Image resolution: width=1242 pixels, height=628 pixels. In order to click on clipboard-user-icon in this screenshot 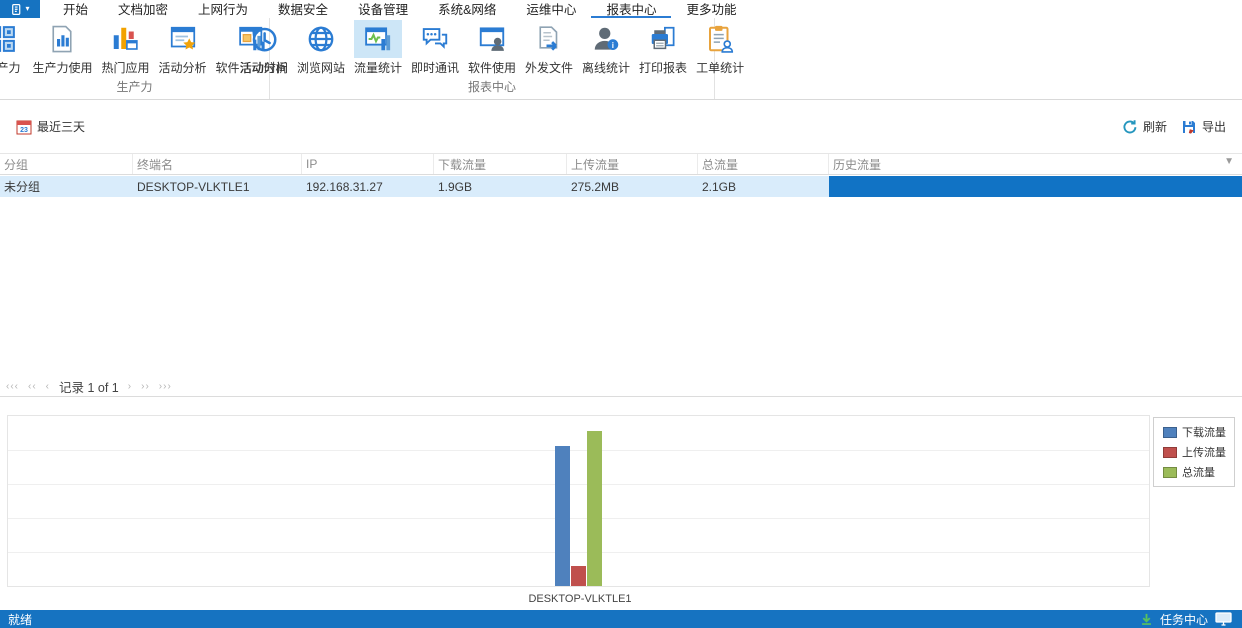, I will do `click(721, 39)`.